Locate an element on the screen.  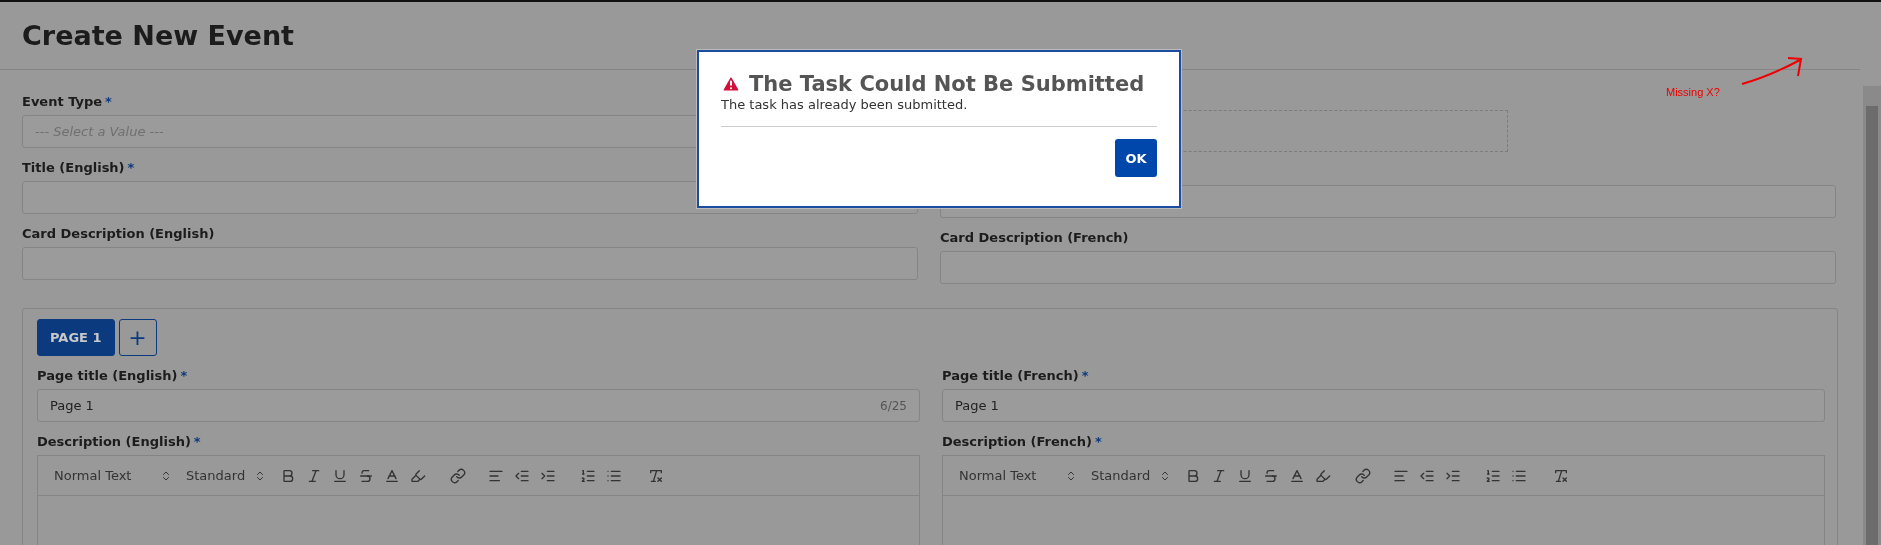
page-title: Create New Event is located at coordinates (159, 35).